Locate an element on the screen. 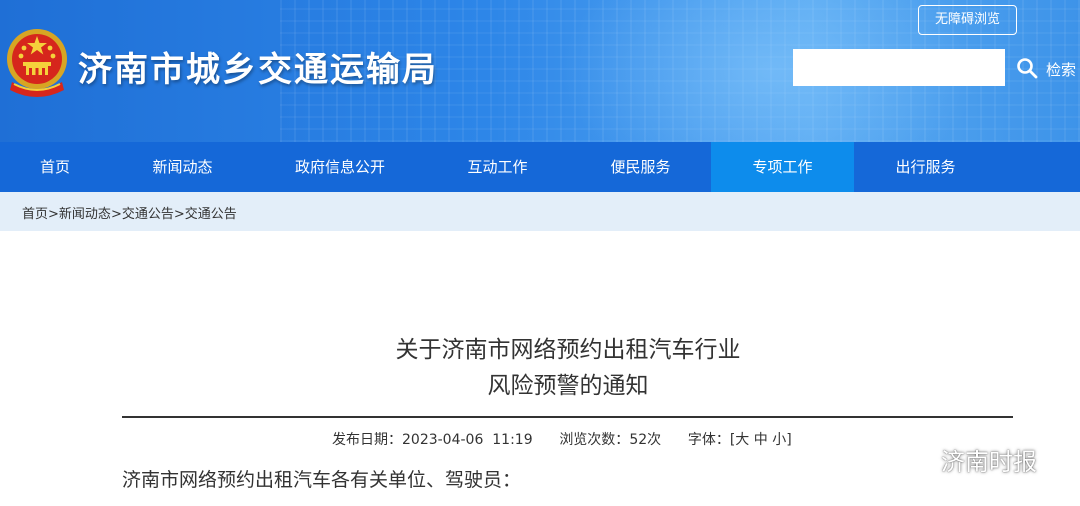 The image size is (1080, 506). published-date: 2023-04-06 11:19 is located at coordinates (467, 440).